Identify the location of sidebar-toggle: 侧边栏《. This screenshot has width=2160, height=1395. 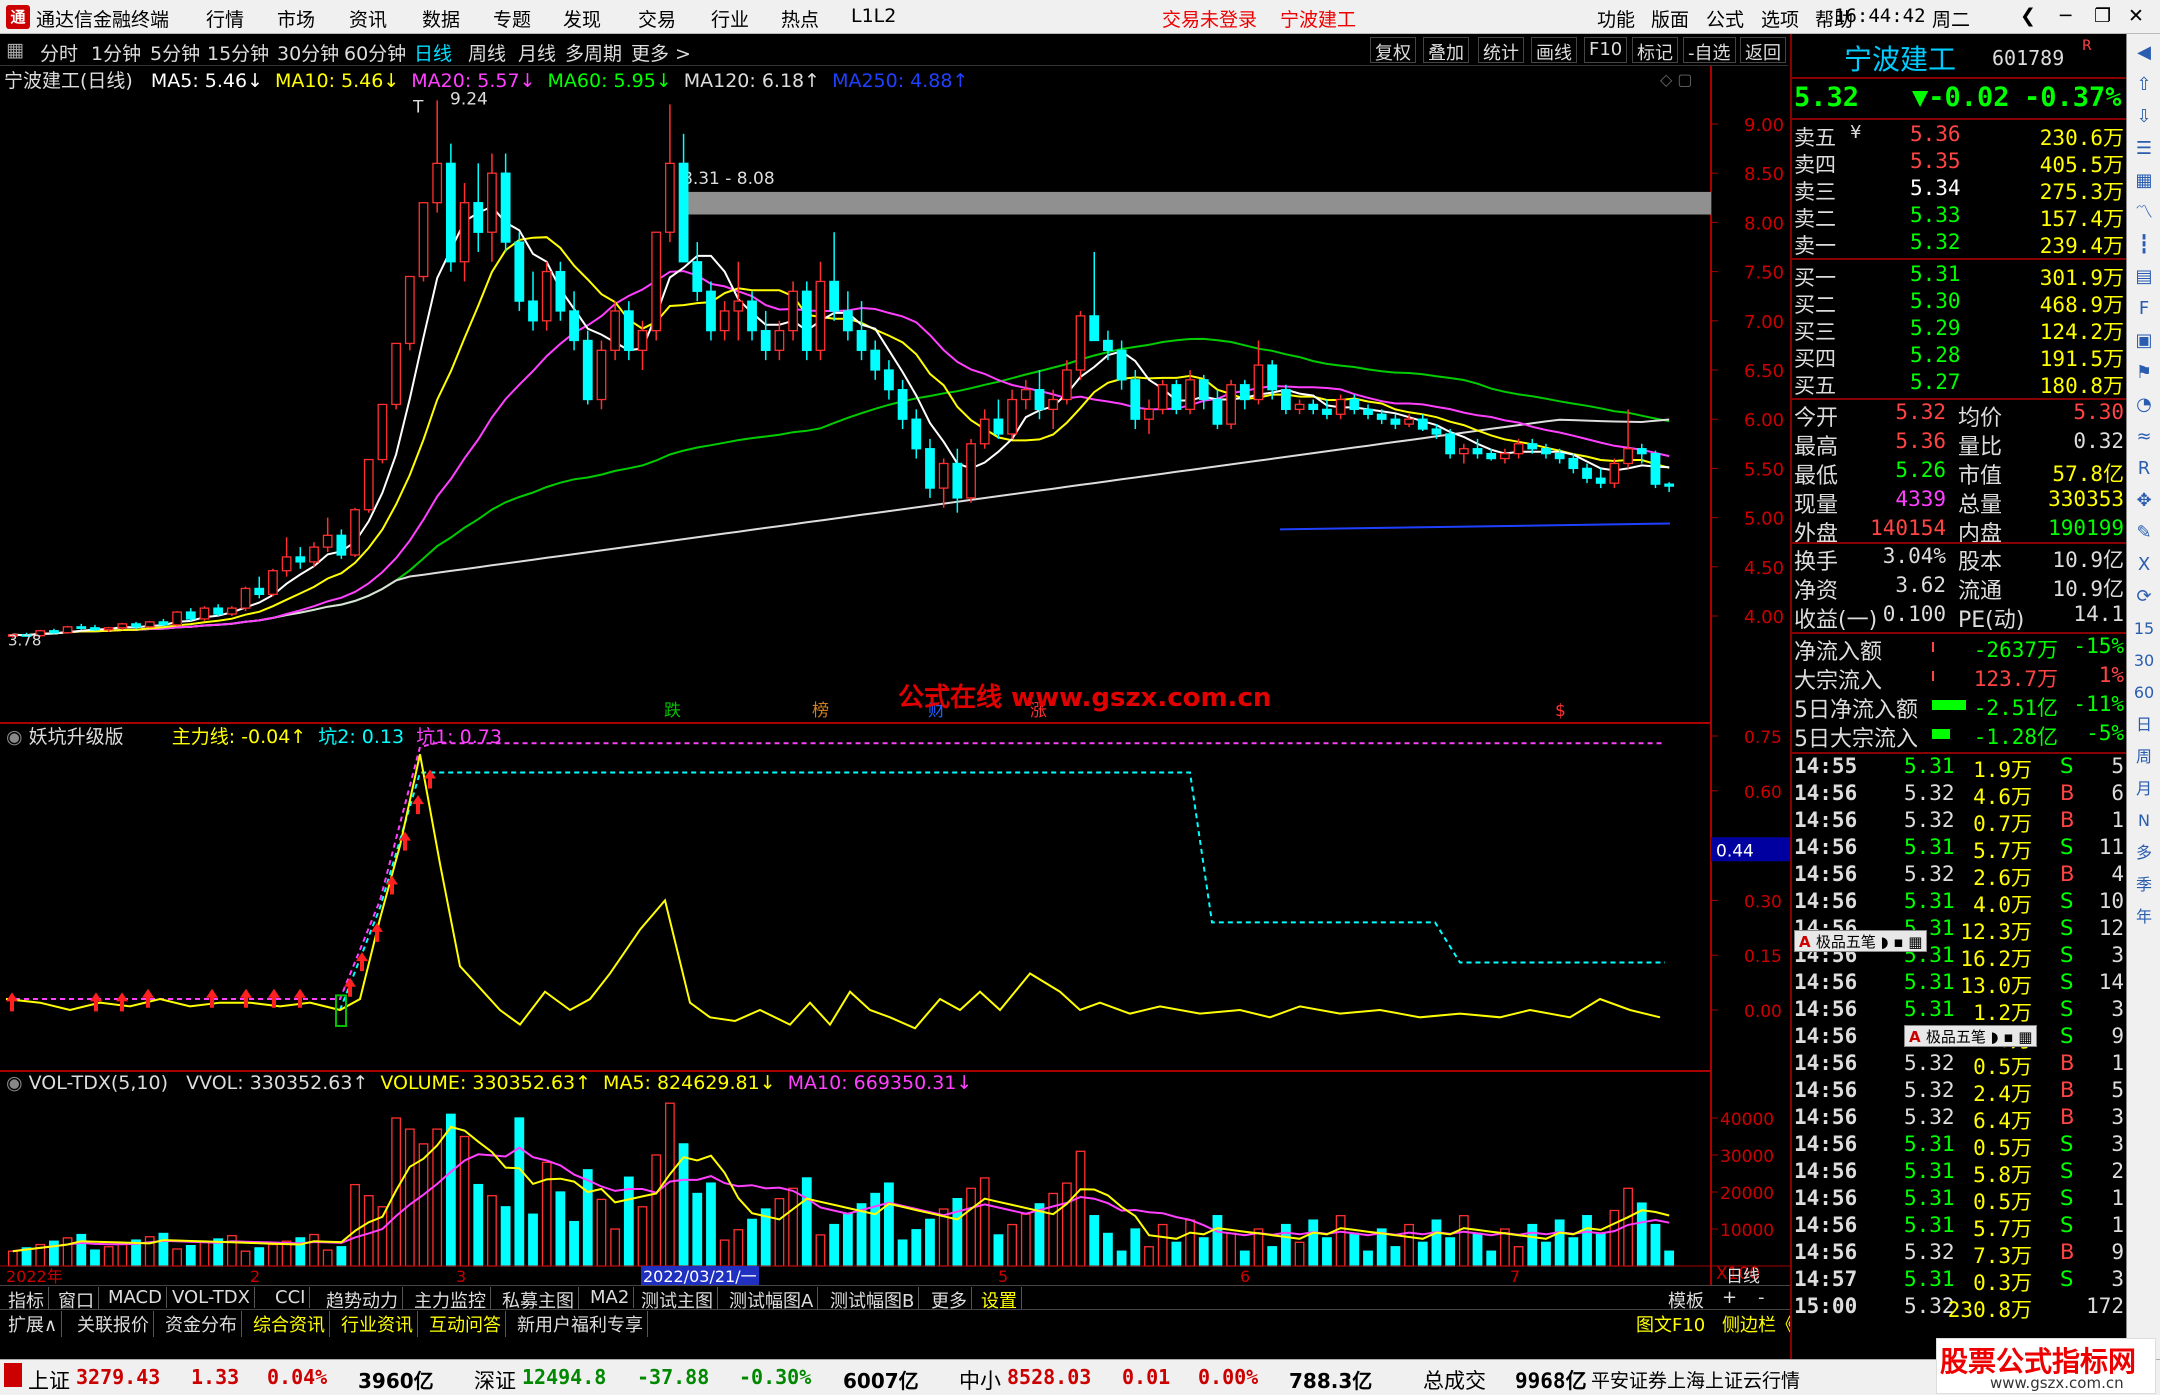
(1758, 1324).